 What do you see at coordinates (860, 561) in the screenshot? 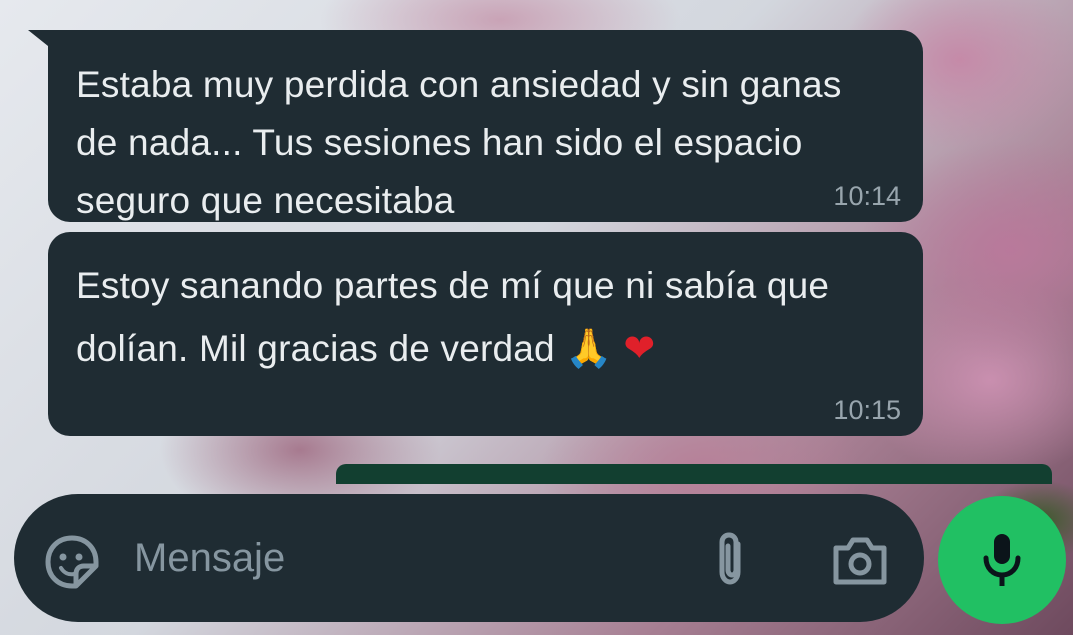
I see `camera-icon` at bounding box center [860, 561].